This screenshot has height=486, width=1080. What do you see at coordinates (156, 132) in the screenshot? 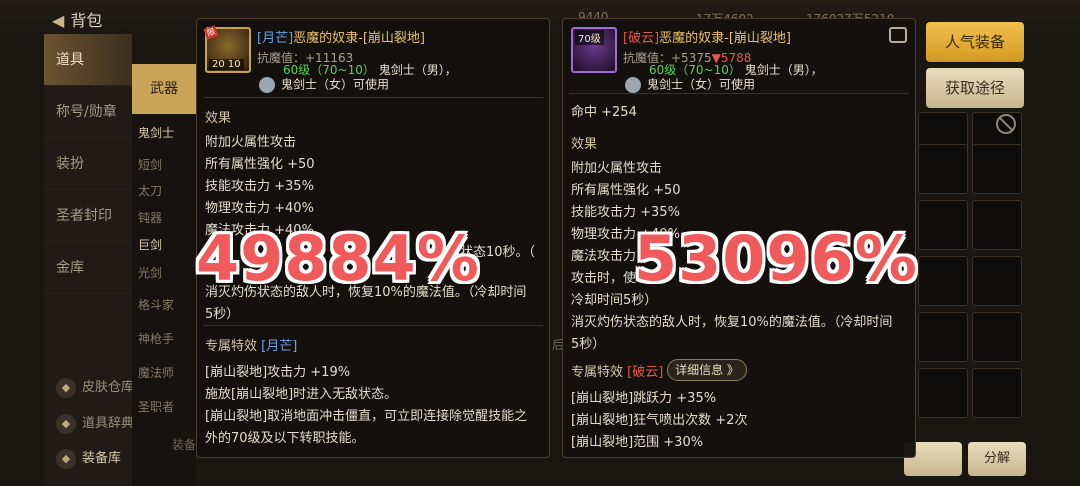
I see `sub-item-slayer: 鬼剑士` at bounding box center [156, 132].